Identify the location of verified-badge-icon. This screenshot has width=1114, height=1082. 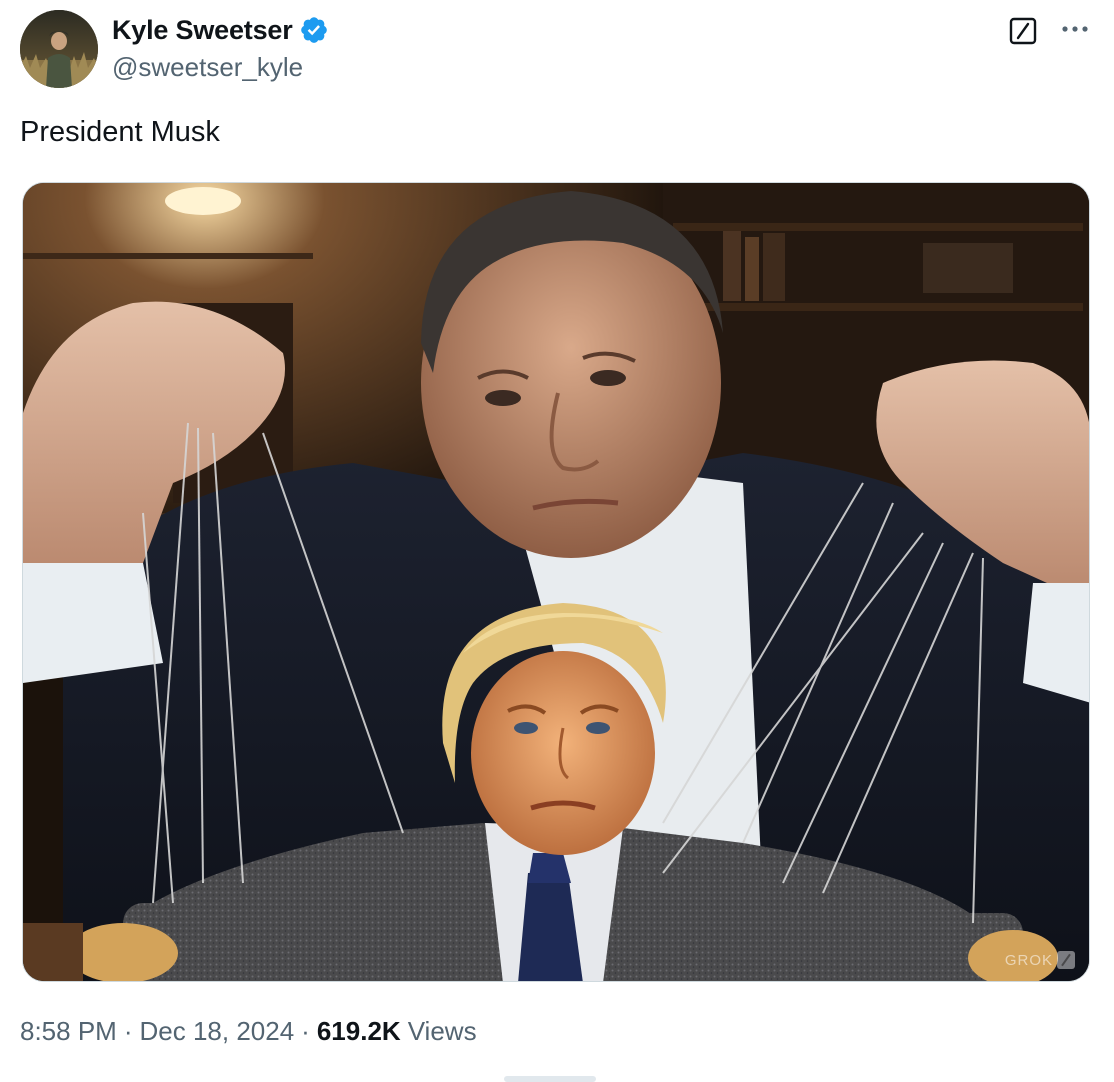
(314, 30).